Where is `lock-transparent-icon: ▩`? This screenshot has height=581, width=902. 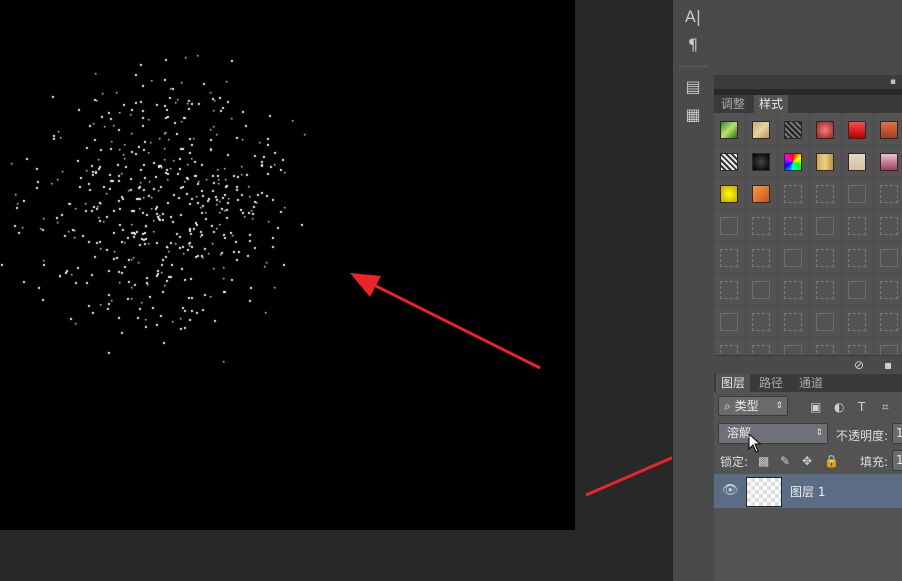
lock-transparent-icon: ▩ is located at coordinates (763, 461).